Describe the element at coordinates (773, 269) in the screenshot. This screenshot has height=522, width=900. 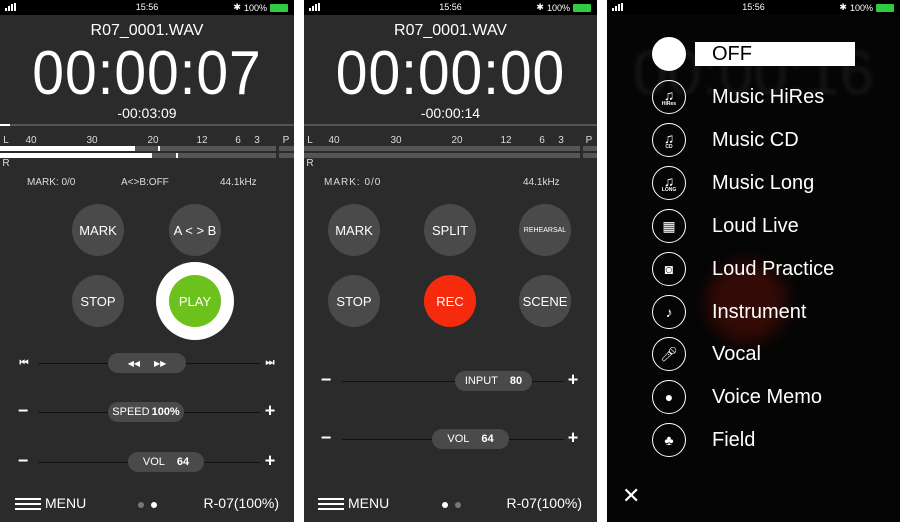
I see `scene-item-label: Loud Practice` at that location.